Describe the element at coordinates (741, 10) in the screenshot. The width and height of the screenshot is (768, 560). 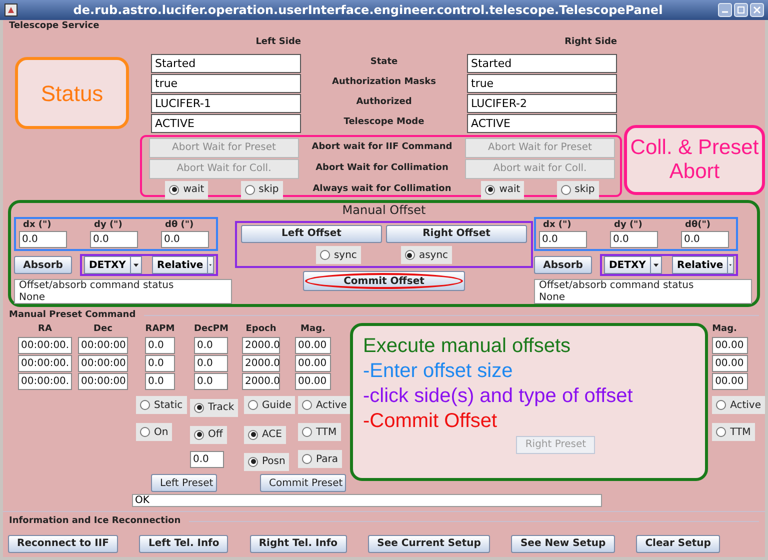
I see `maximize-icon` at that location.